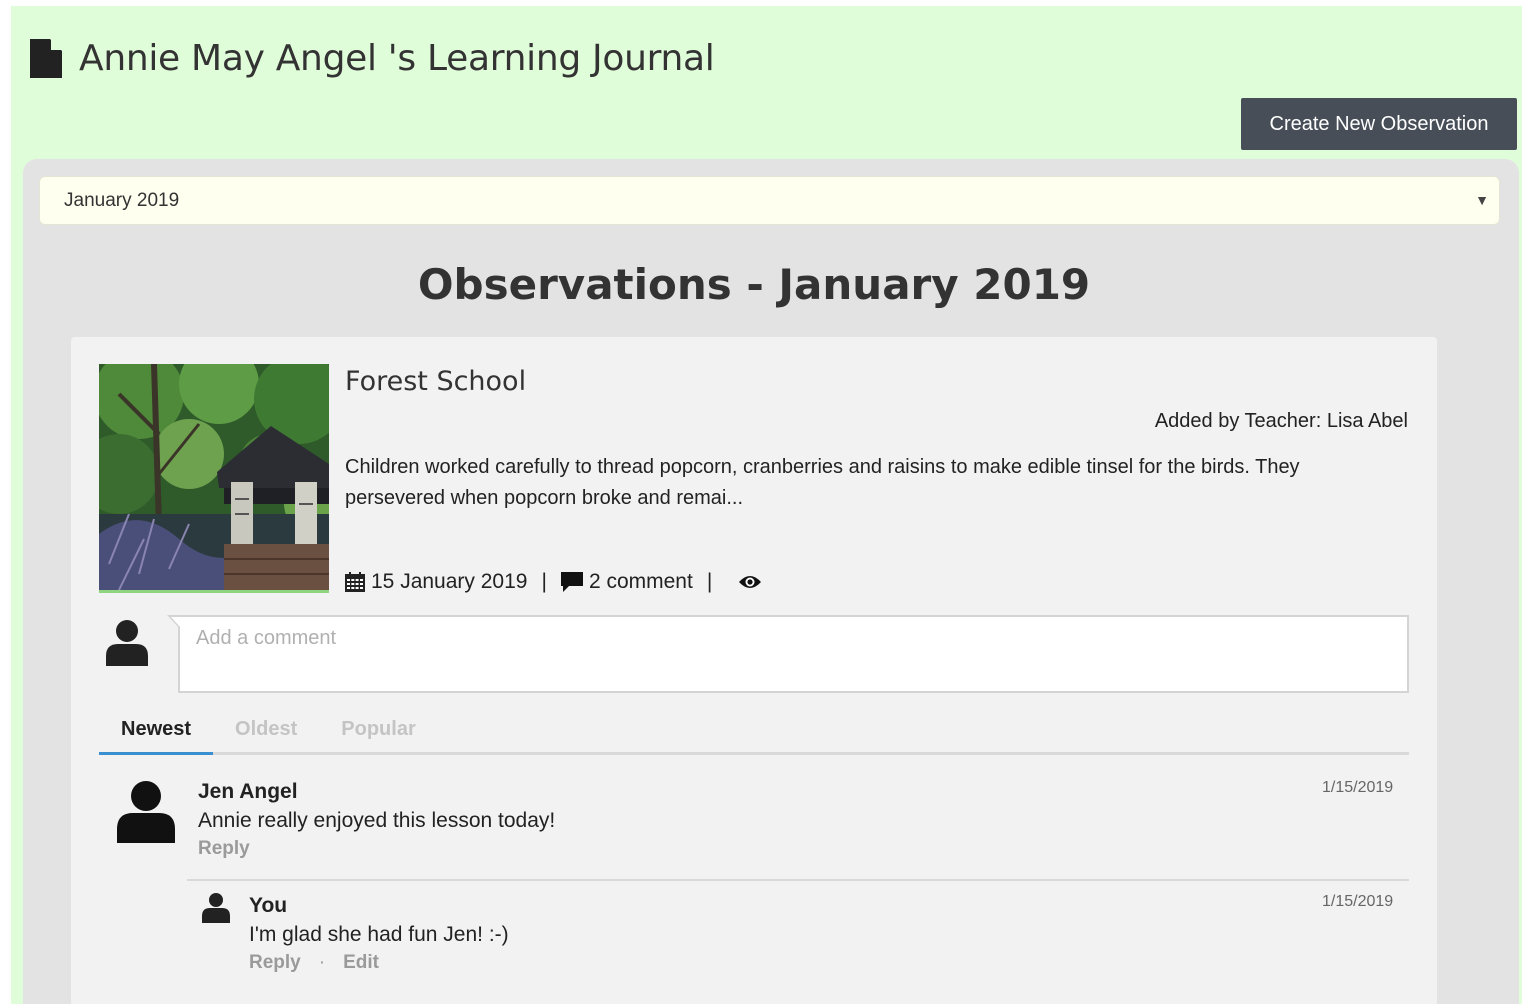 This screenshot has width=1522, height=1004. What do you see at coordinates (449, 581) in the screenshot?
I see `observation-date: 15 January 2019` at bounding box center [449, 581].